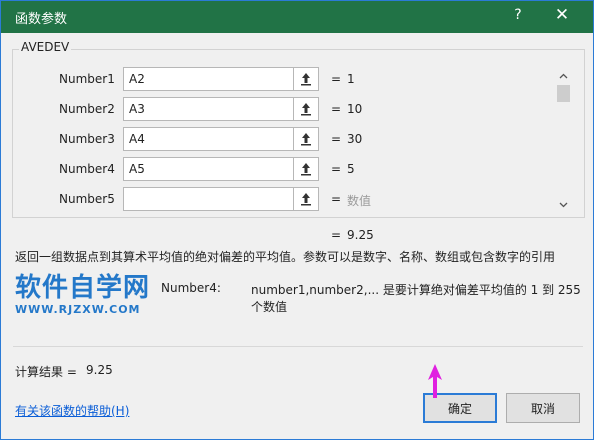 This screenshot has width=594, height=440. What do you see at coordinates (209, 139) in the screenshot?
I see `arg-field-number3` at bounding box center [209, 139].